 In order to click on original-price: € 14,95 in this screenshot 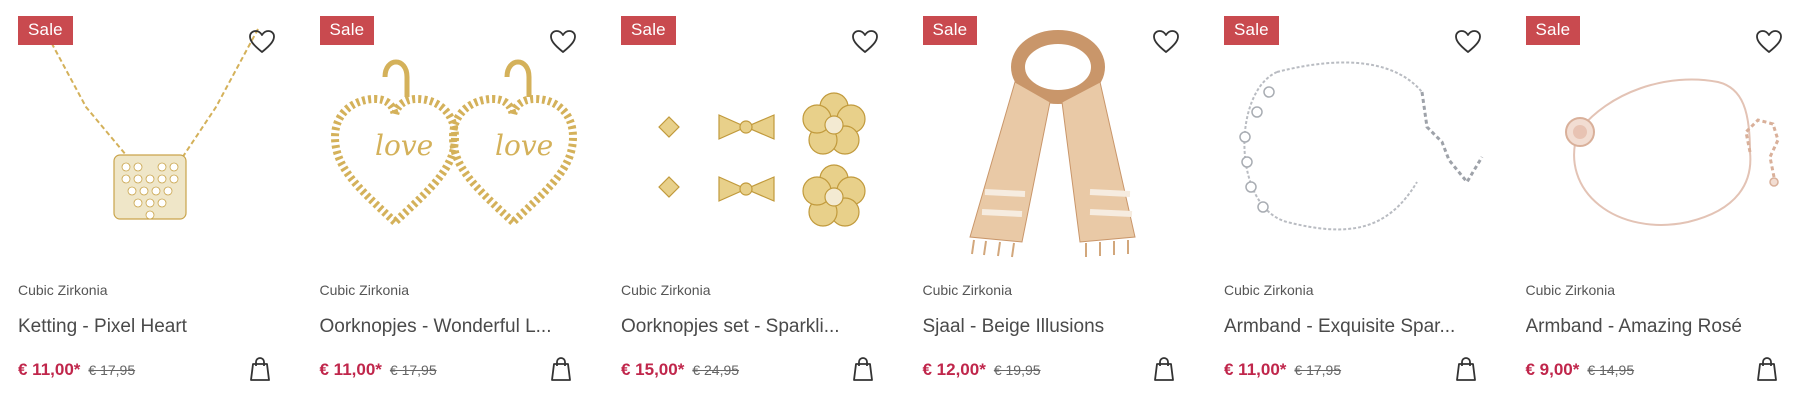, I will do `click(1611, 370)`.